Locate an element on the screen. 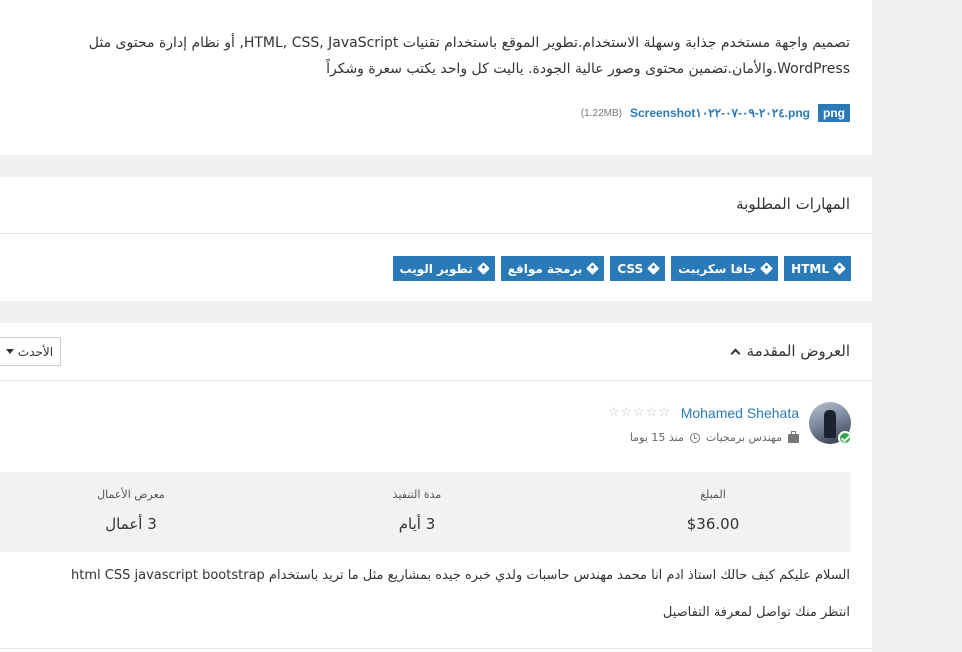  offers-title: العروض المقدمة is located at coordinates (798, 351).